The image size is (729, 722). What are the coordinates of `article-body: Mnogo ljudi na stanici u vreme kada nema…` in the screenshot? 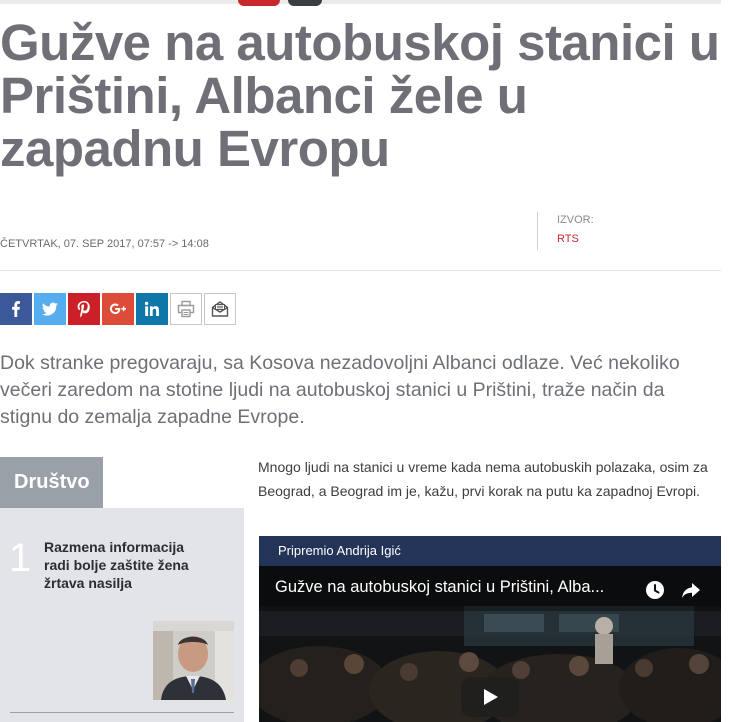 It's located at (483, 479).